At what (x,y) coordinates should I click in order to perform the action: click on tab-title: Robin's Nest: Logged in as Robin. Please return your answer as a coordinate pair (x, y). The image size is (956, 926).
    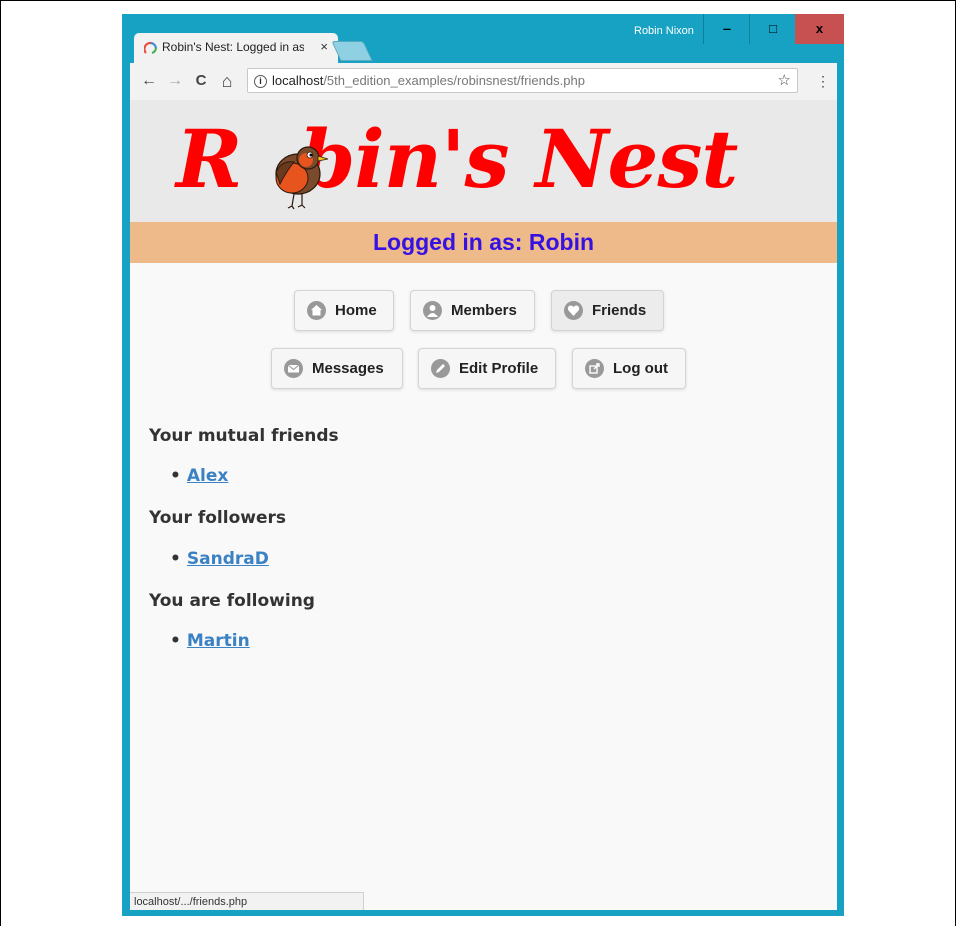
    Looking at the image, I should click on (233, 47).